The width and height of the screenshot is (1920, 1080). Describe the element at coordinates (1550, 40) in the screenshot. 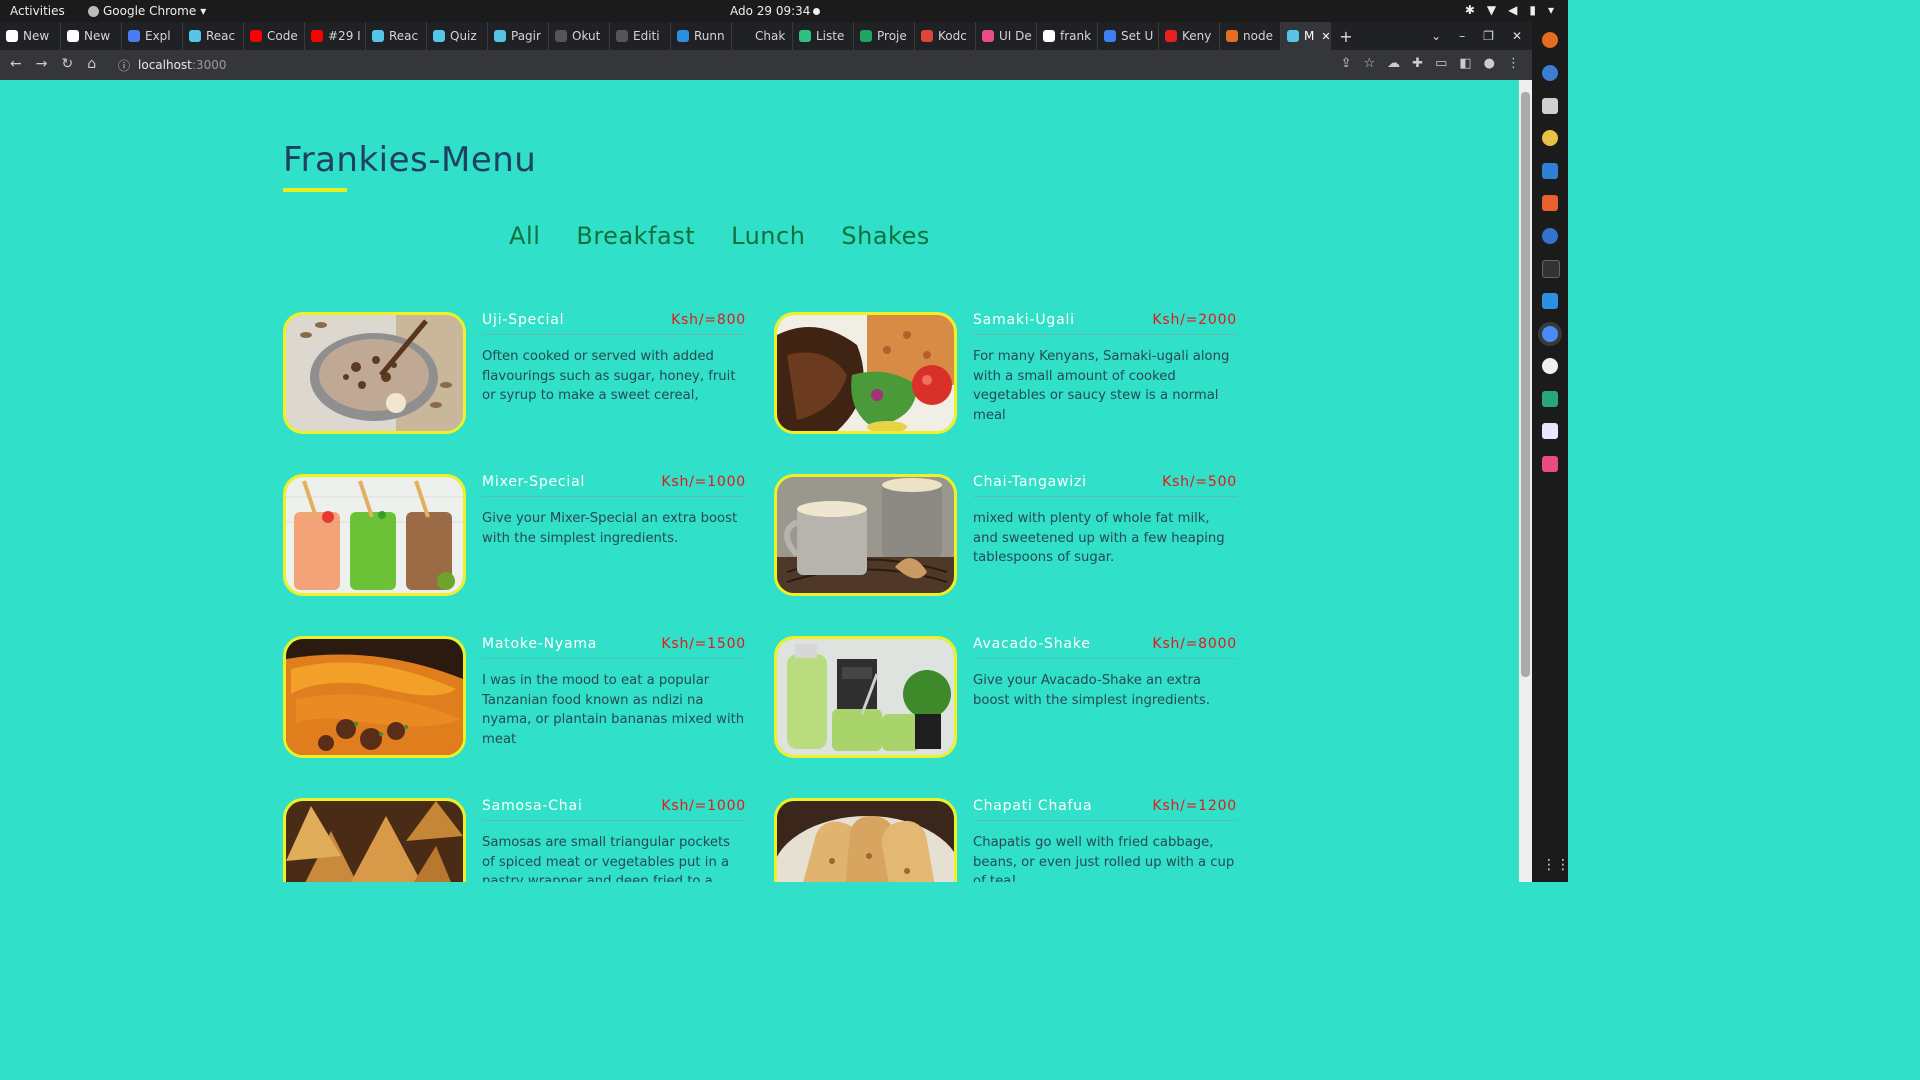

I see `firefox-dock-icon` at that location.